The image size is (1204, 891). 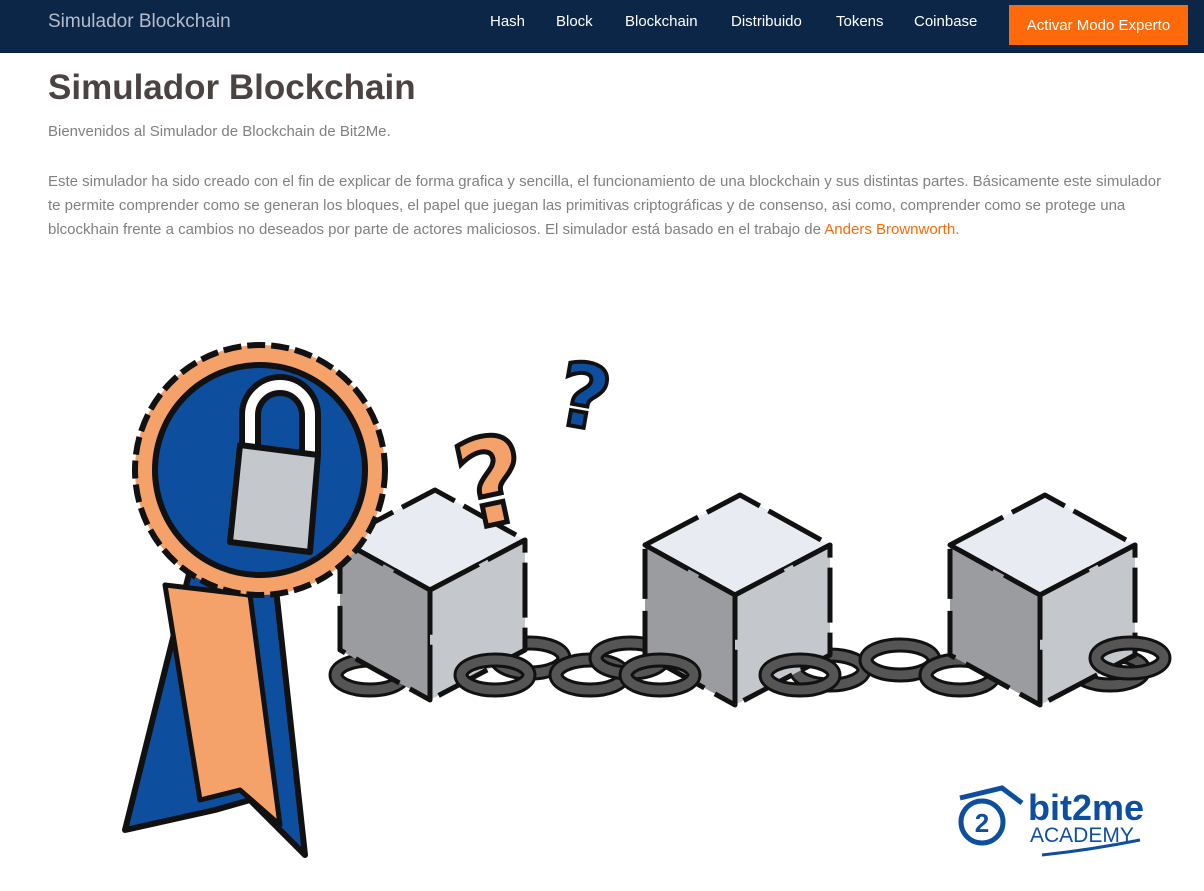 I want to click on nav-link-coinbase: Coinbase, so click(x=945, y=21).